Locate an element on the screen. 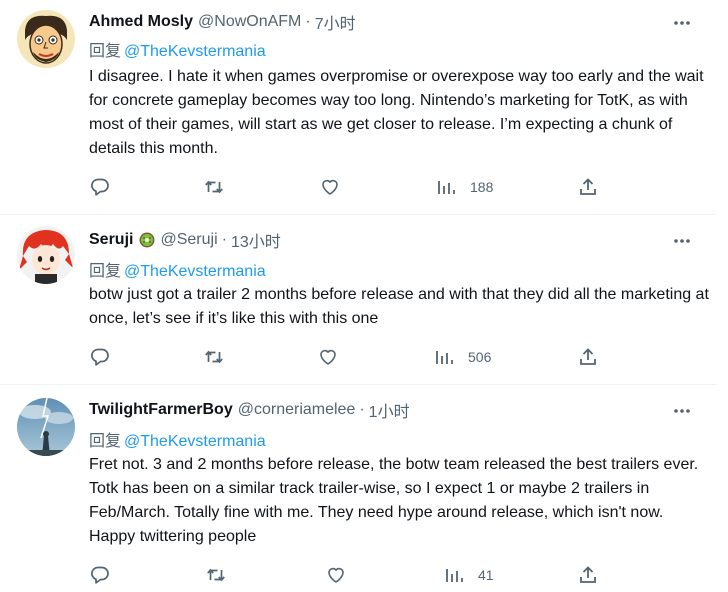  cartoon-portrait-avatar is located at coordinates (46, 39).